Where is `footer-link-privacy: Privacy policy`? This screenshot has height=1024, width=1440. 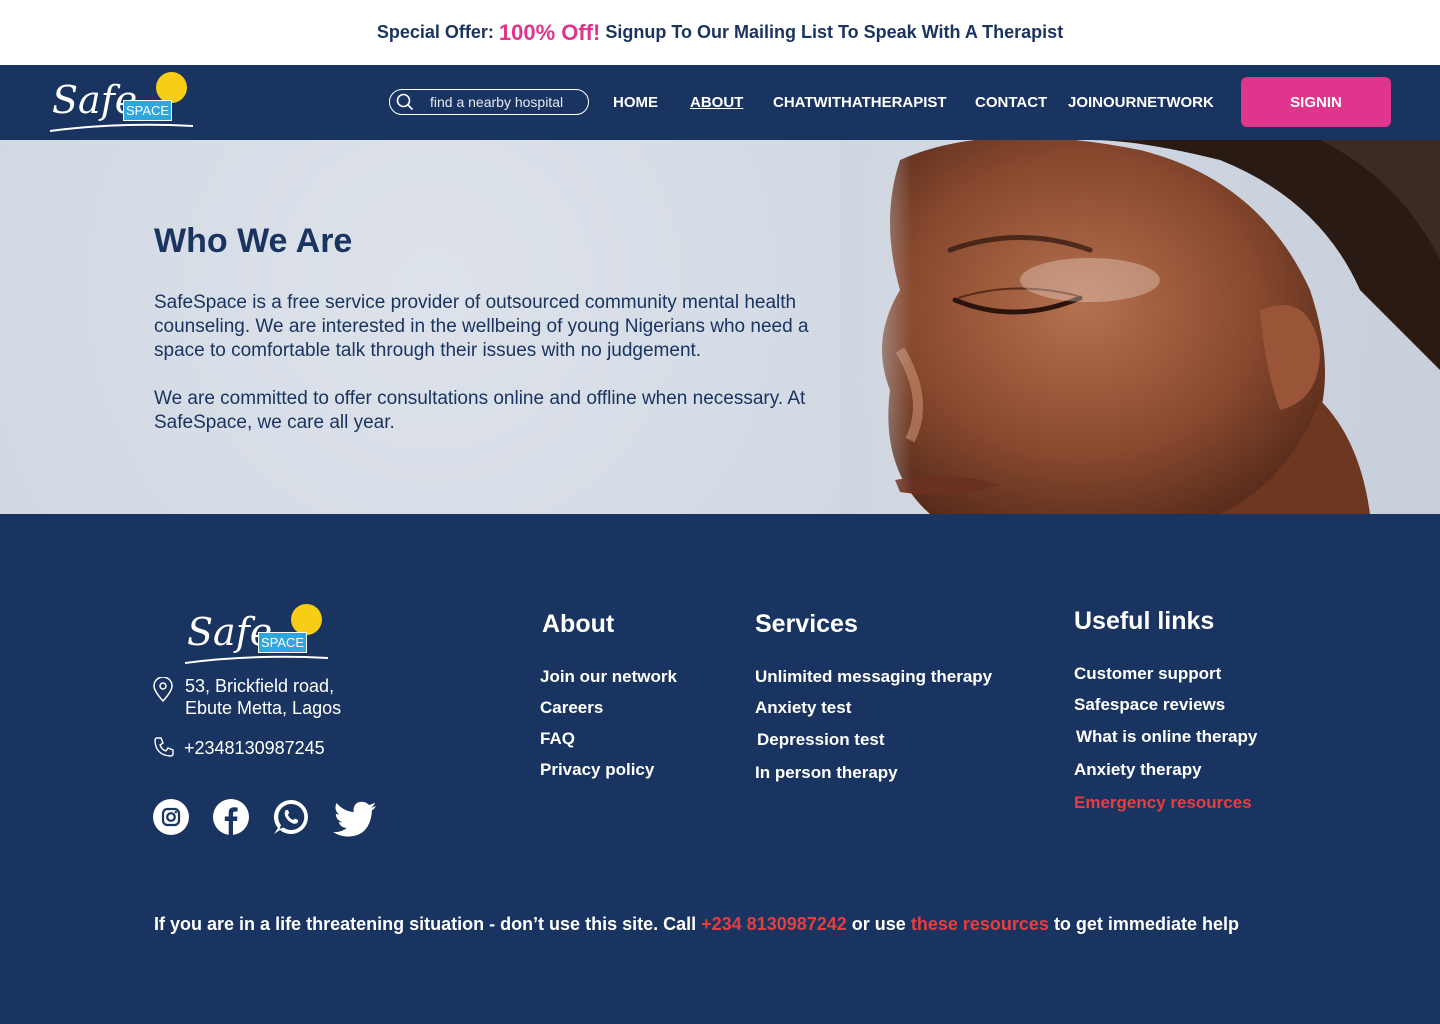 footer-link-privacy: Privacy policy is located at coordinates (597, 770).